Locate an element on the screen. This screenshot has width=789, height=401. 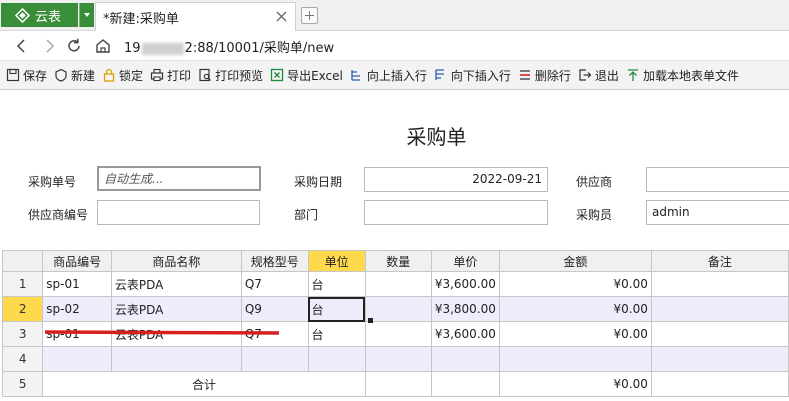
new-button: 新建 is located at coordinates (74, 75).